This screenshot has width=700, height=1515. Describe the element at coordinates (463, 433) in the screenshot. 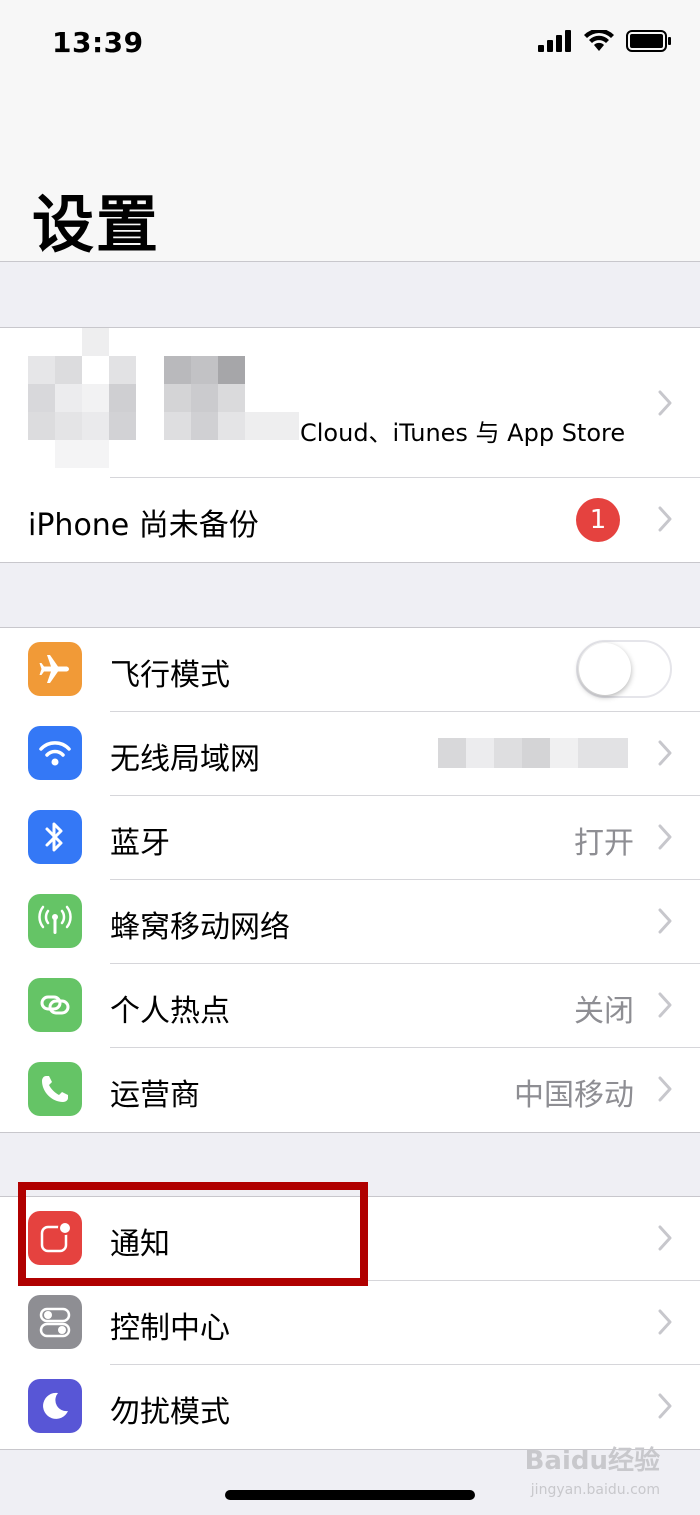

I see `apple-id-subtitle: Cloud、iTunes 与 App Store` at that location.